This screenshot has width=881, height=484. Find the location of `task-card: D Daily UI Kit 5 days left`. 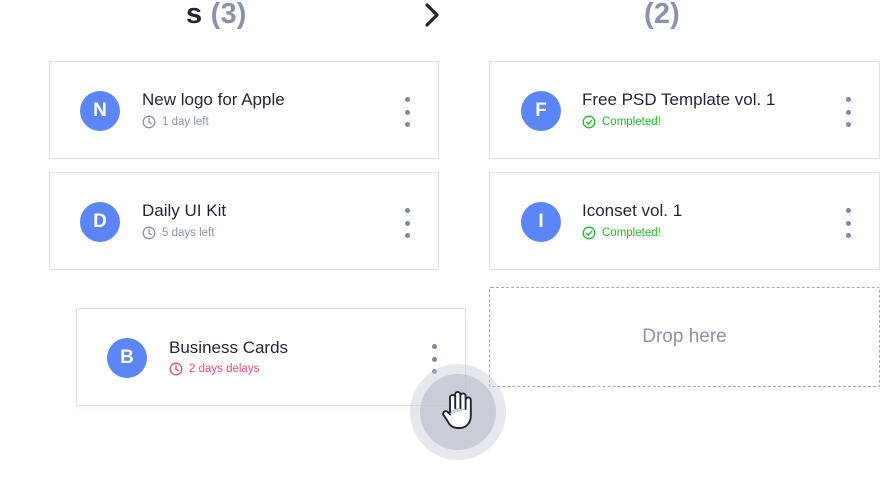

task-card: D Daily UI Kit 5 days left is located at coordinates (244, 221).